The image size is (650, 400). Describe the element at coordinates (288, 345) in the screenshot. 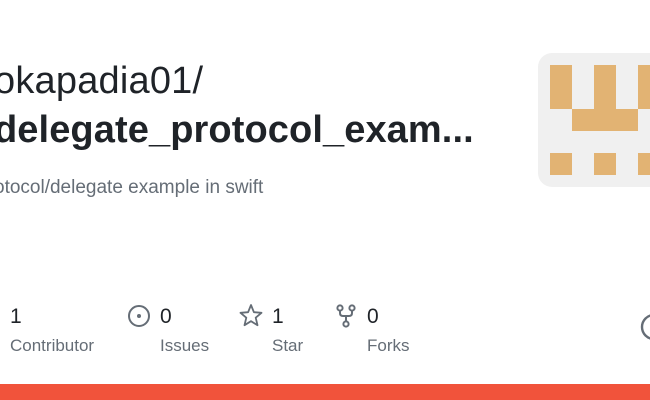

I see `stat-label: Star` at that location.